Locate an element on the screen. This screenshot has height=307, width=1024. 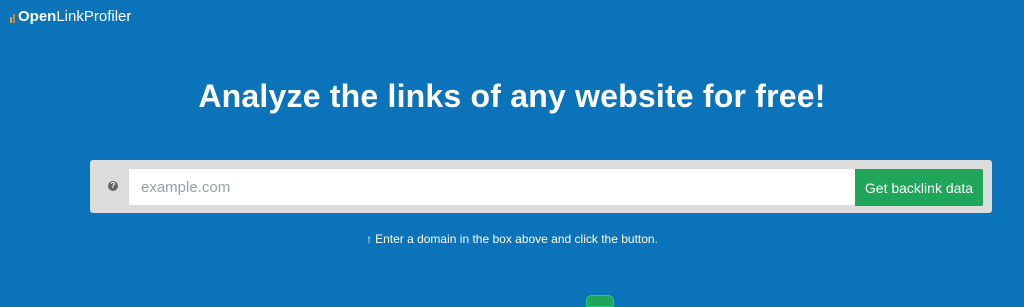
domain-input is located at coordinates (492, 187).